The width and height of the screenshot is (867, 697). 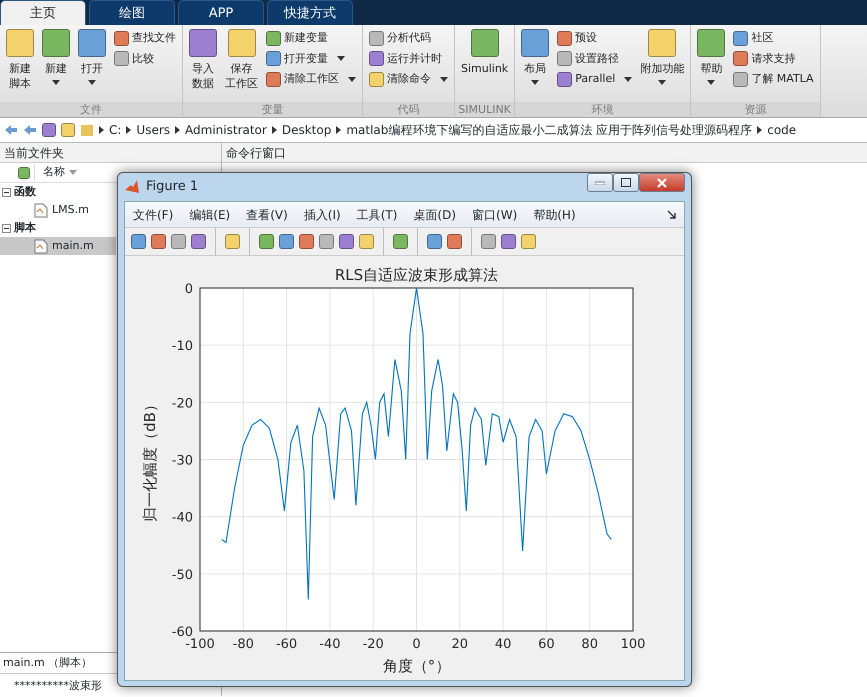 I want to click on ribbon-button: 预设, so click(x=594, y=38).